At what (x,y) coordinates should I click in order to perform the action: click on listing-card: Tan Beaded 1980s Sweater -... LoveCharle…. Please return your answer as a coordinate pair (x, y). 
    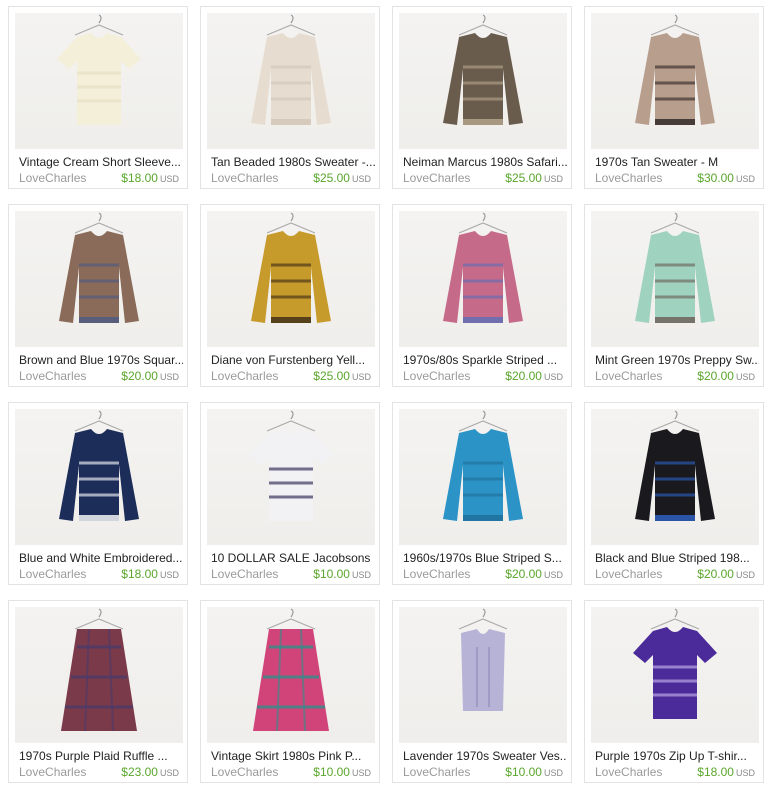
    Looking at the image, I should click on (290, 97).